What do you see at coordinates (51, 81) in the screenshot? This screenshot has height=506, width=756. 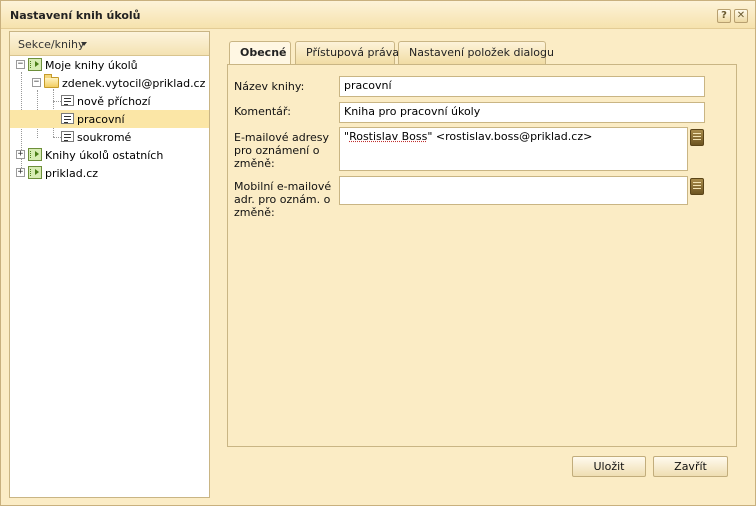 I see `folder-icon` at bounding box center [51, 81].